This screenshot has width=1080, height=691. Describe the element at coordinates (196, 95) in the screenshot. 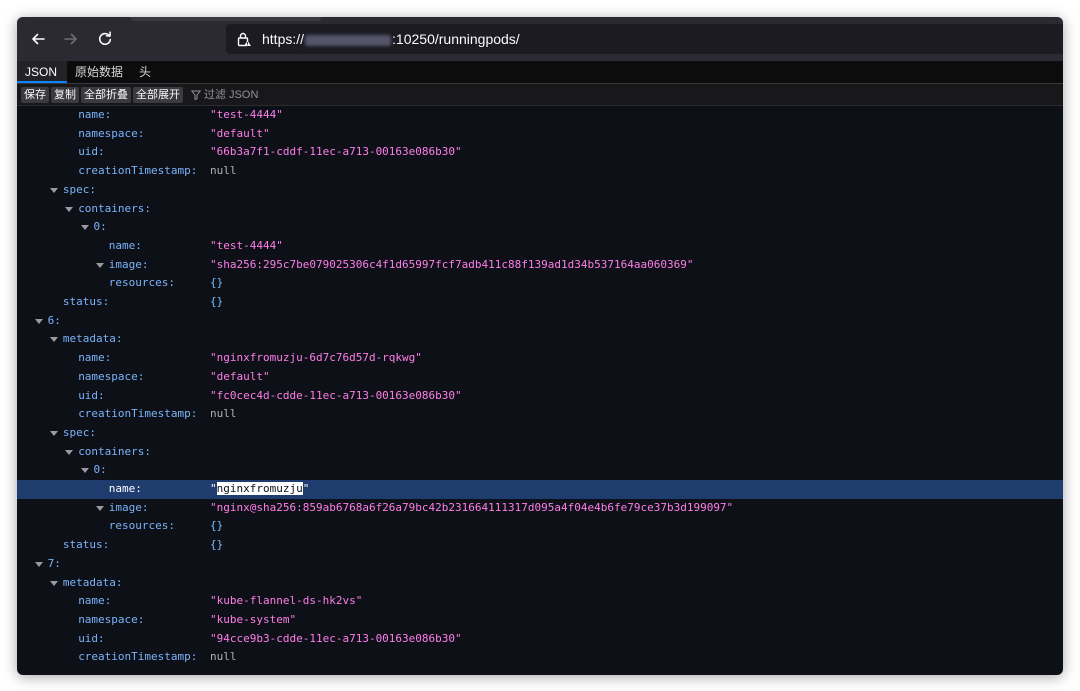

I see `filter-icon` at that location.